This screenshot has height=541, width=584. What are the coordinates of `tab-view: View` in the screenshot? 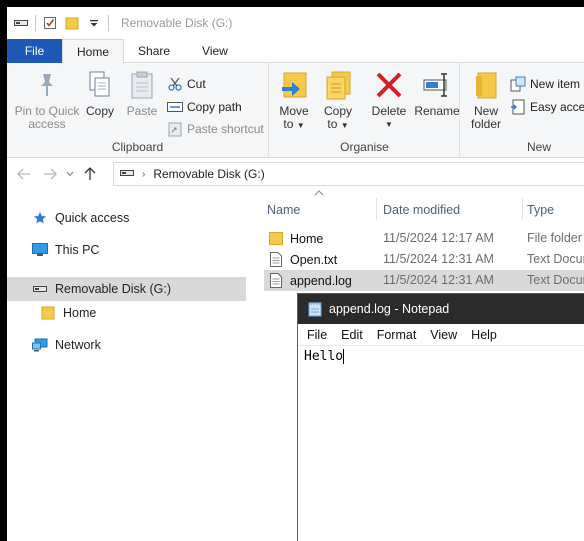 It's located at (213, 51).